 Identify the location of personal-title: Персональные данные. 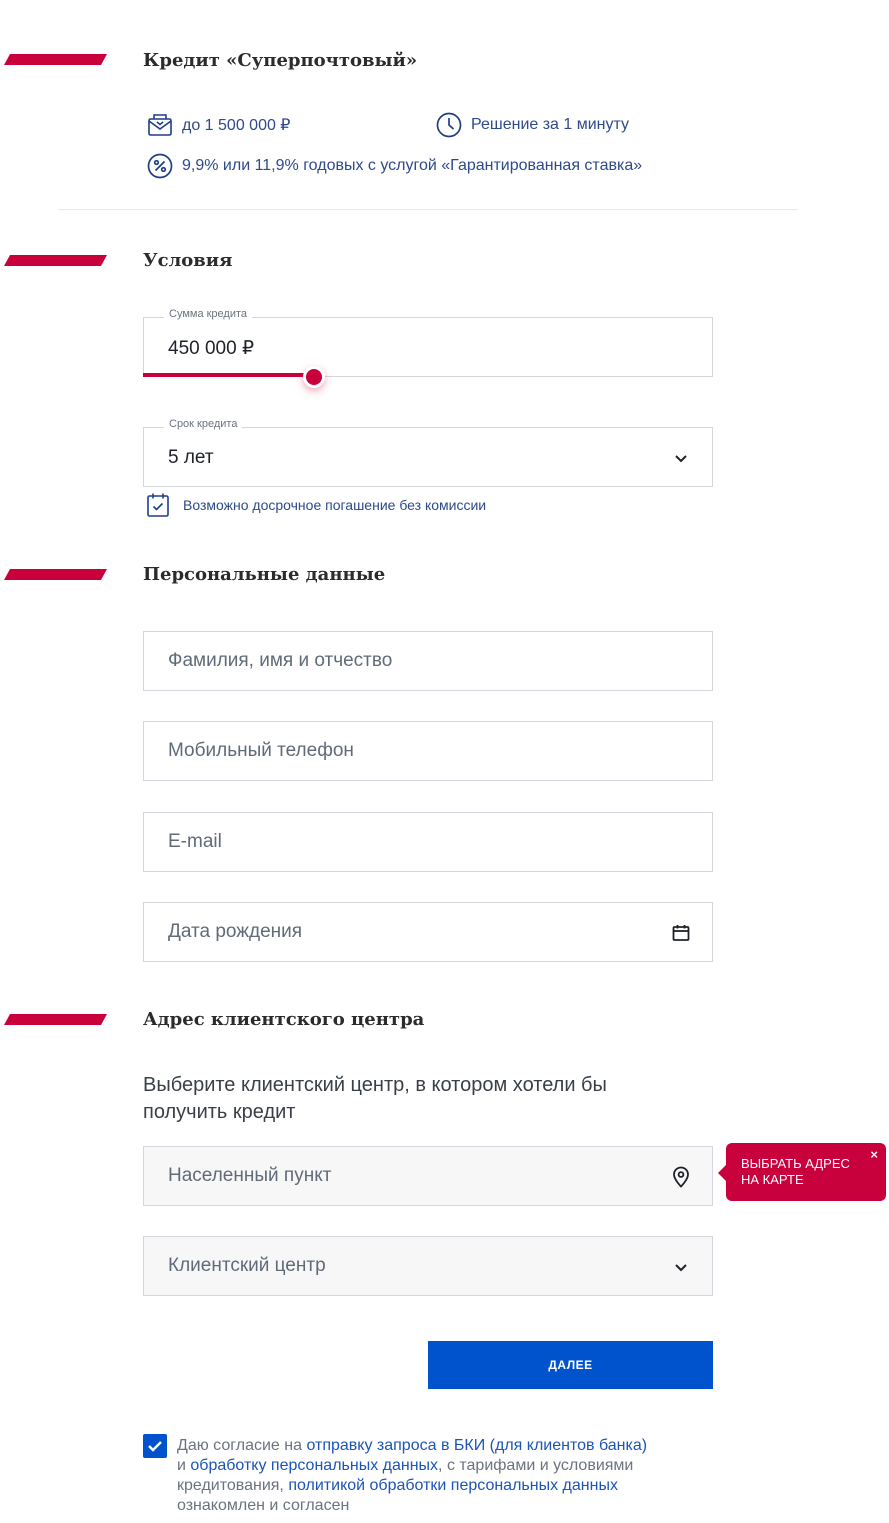
(264, 574).